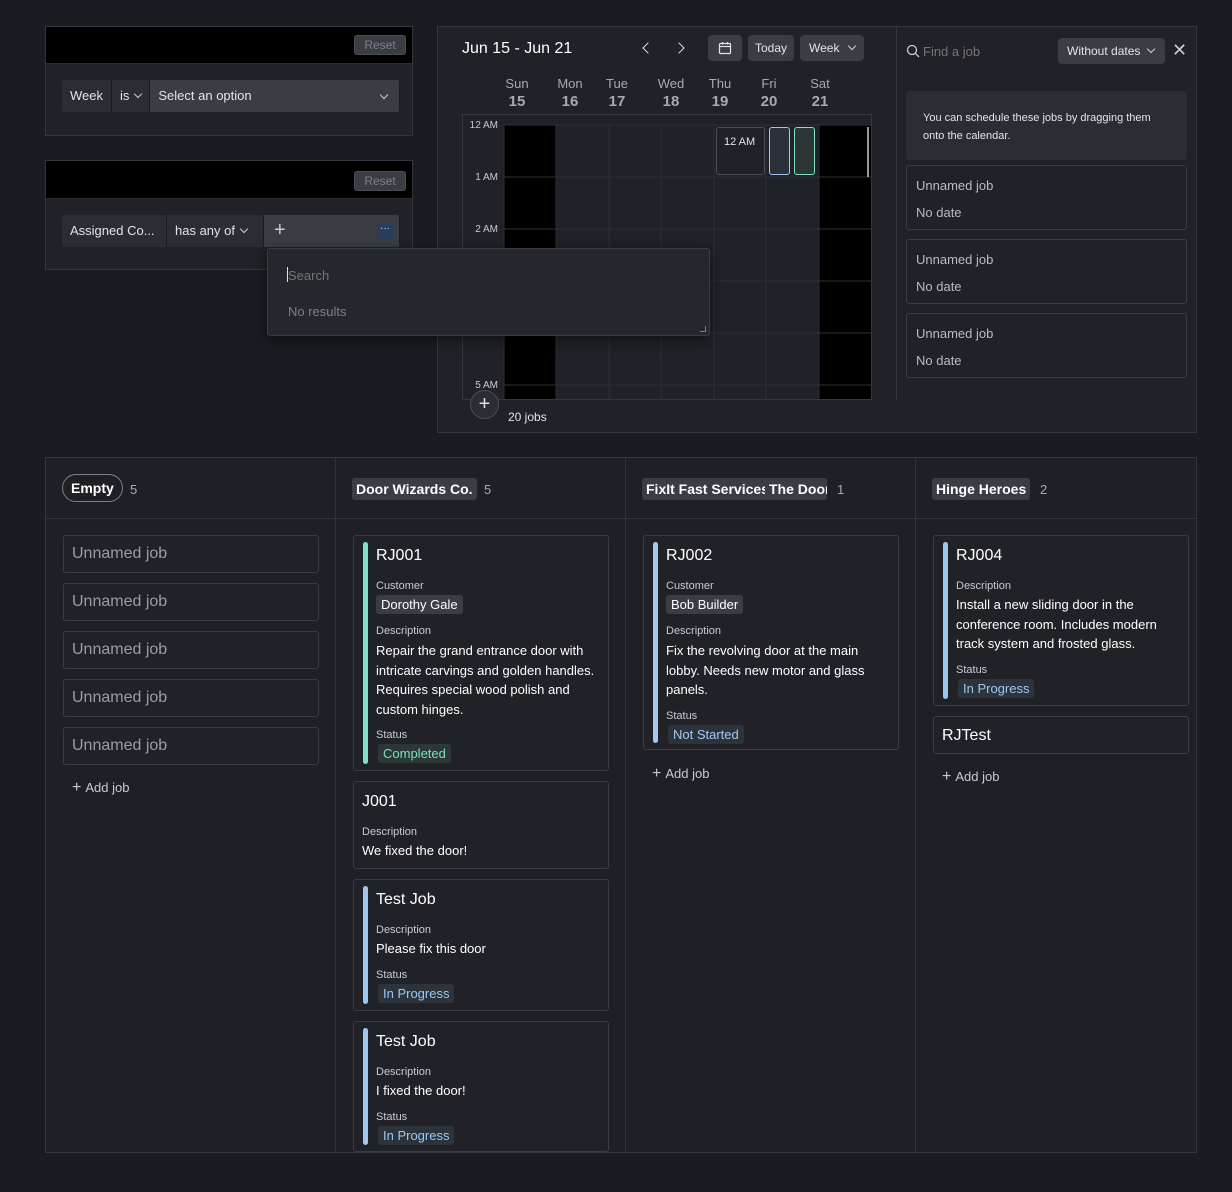 This screenshot has width=1232, height=1192. I want to click on date-picker-button, so click(725, 48).